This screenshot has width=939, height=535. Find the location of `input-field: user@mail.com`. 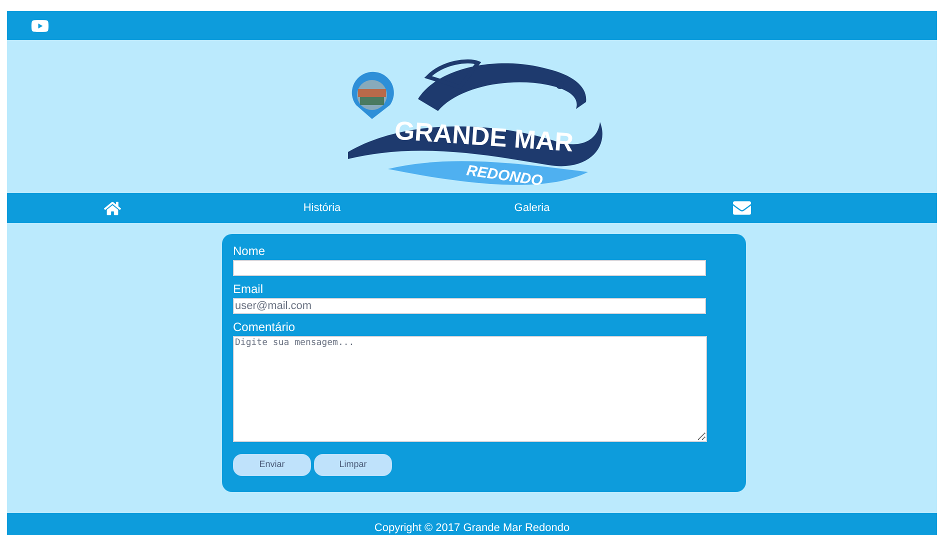

input-field: user@mail.com is located at coordinates (469, 306).